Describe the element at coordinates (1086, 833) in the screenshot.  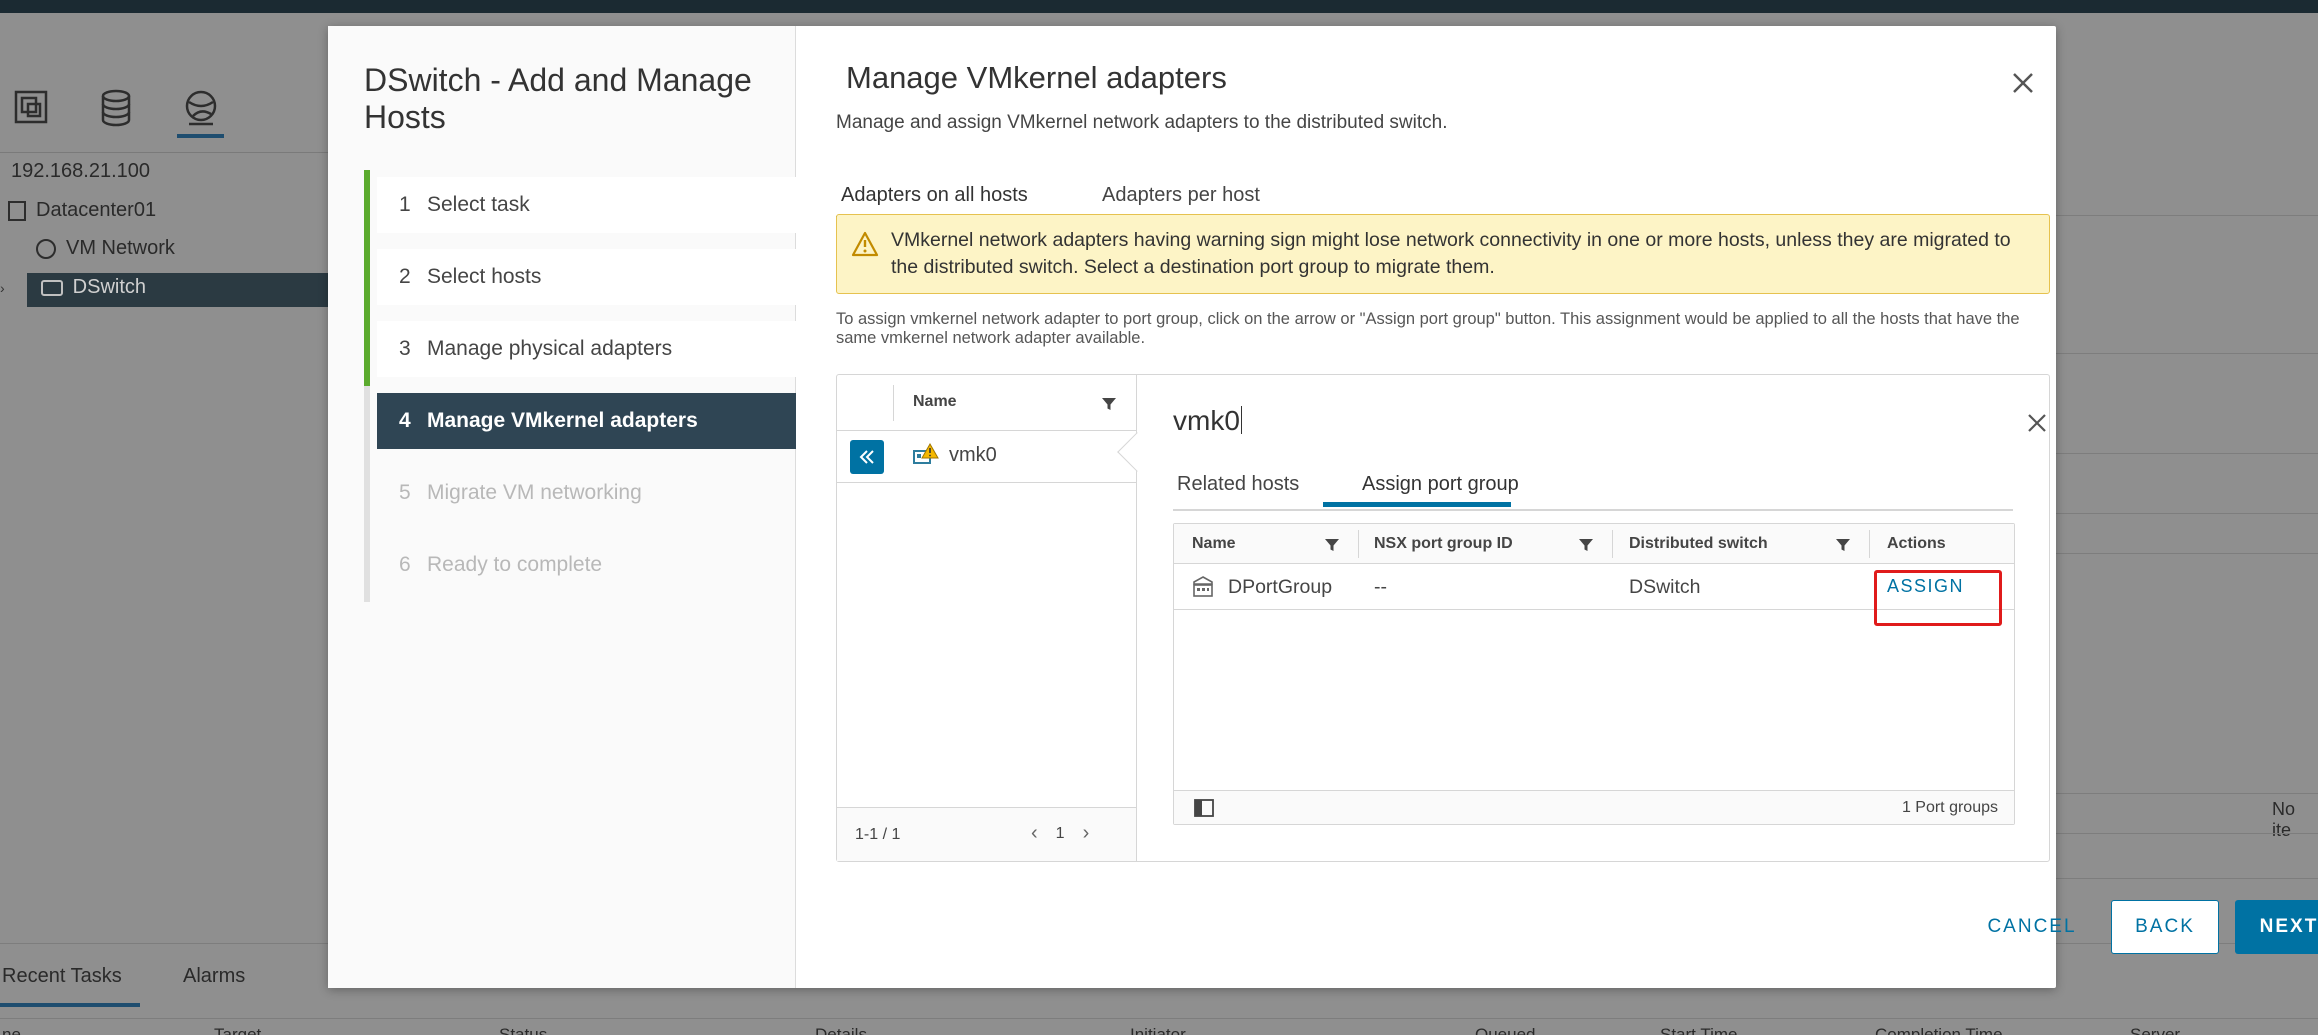
I see `next-page-icon: ›` at that location.